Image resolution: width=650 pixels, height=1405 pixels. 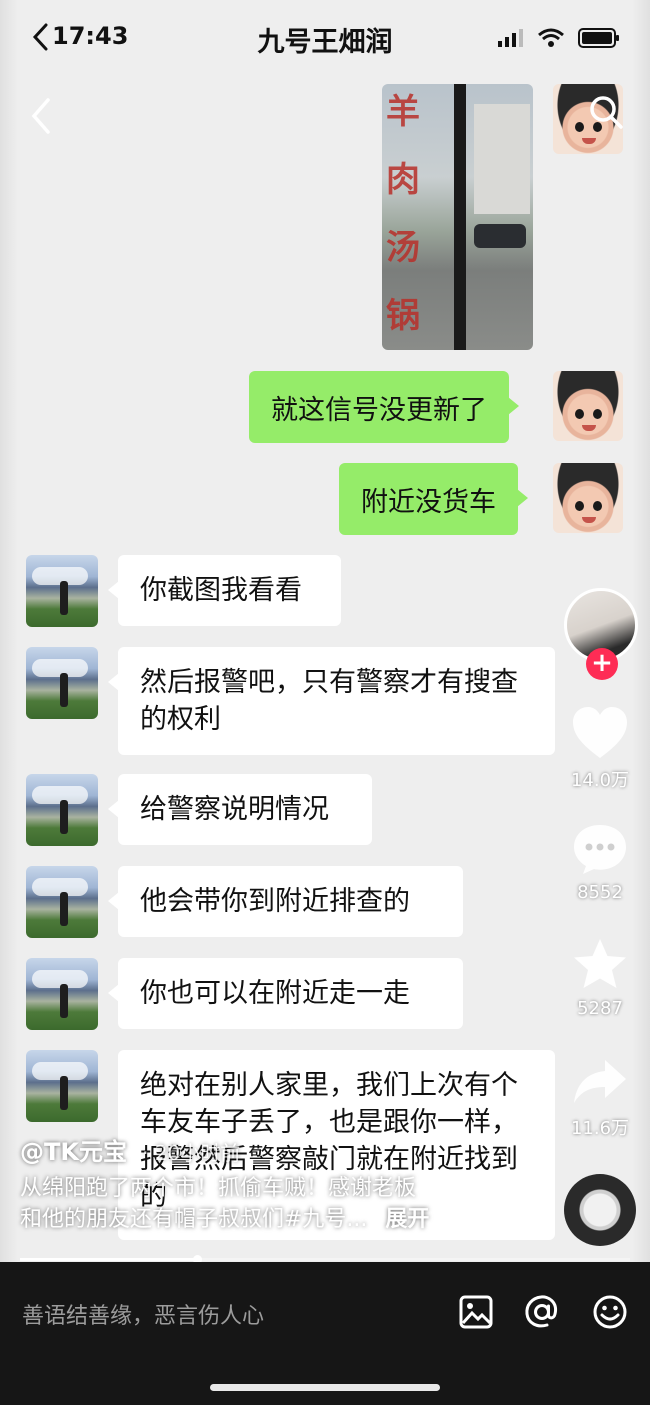 What do you see at coordinates (108, 1259) in the screenshot?
I see `progress-fill` at bounding box center [108, 1259].